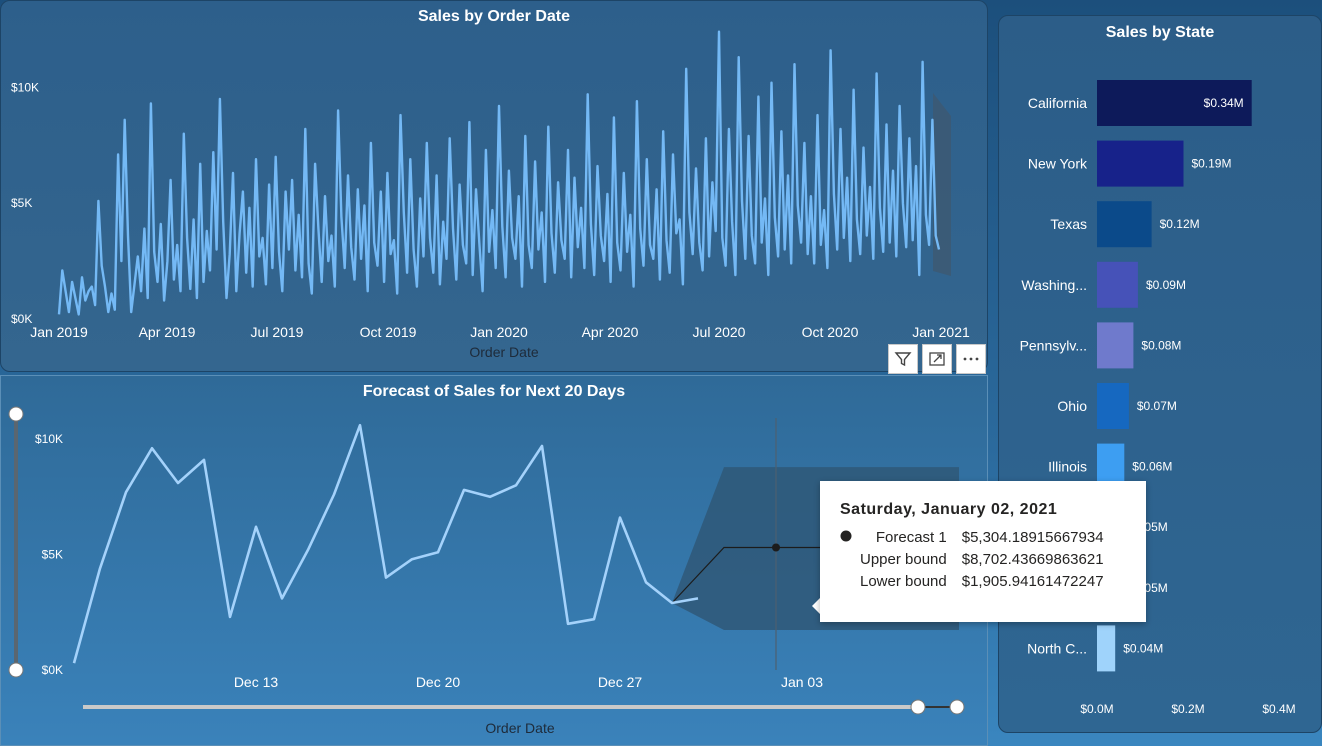 The width and height of the screenshot is (1322, 746). I want to click on x-tick-label: Jan 2020, so click(499, 332).